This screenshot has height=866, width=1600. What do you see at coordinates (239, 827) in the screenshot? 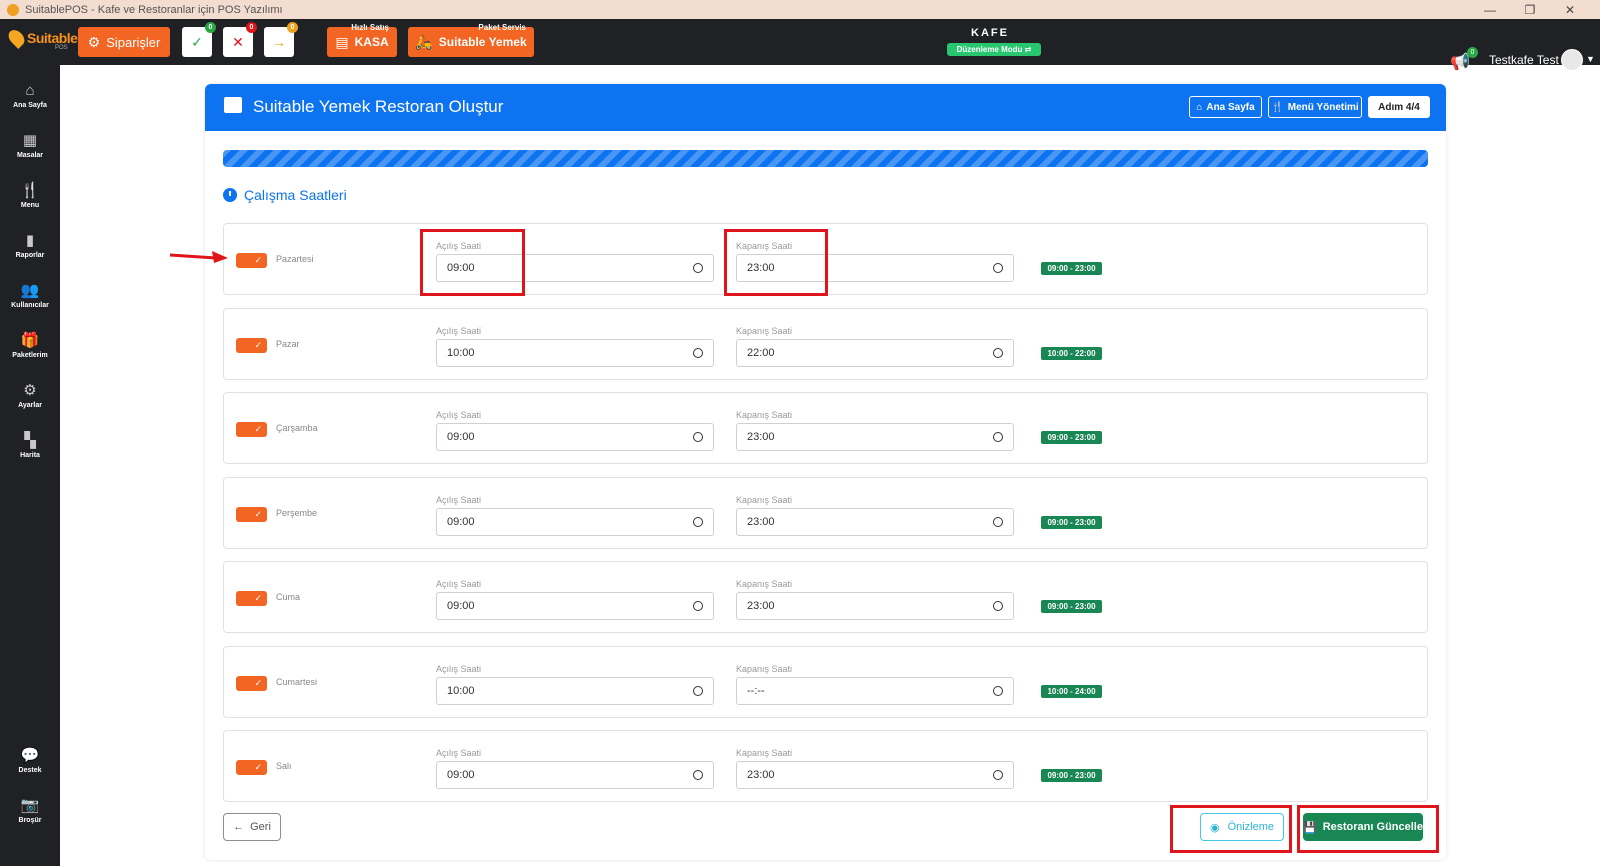
I see `arrow-left-icon: ←` at bounding box center [239, 827].